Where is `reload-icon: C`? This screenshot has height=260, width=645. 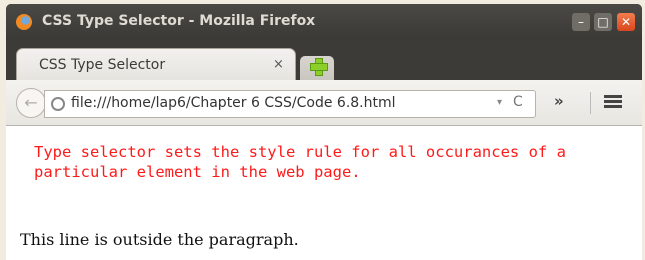
reload-icon: C is located at coordinates (518, 102).